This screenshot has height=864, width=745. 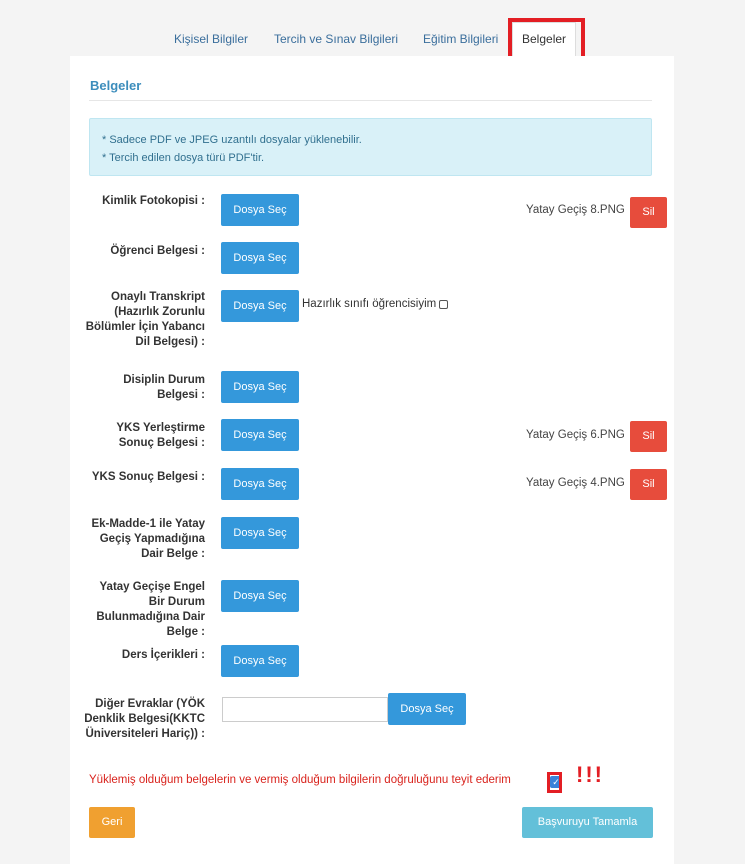 What do you see at coordinates (164, 387) in the screenshot?
I see `doc-label-discipline: Disiplin Durum Belgesi :` at bounding box center [164, 387].